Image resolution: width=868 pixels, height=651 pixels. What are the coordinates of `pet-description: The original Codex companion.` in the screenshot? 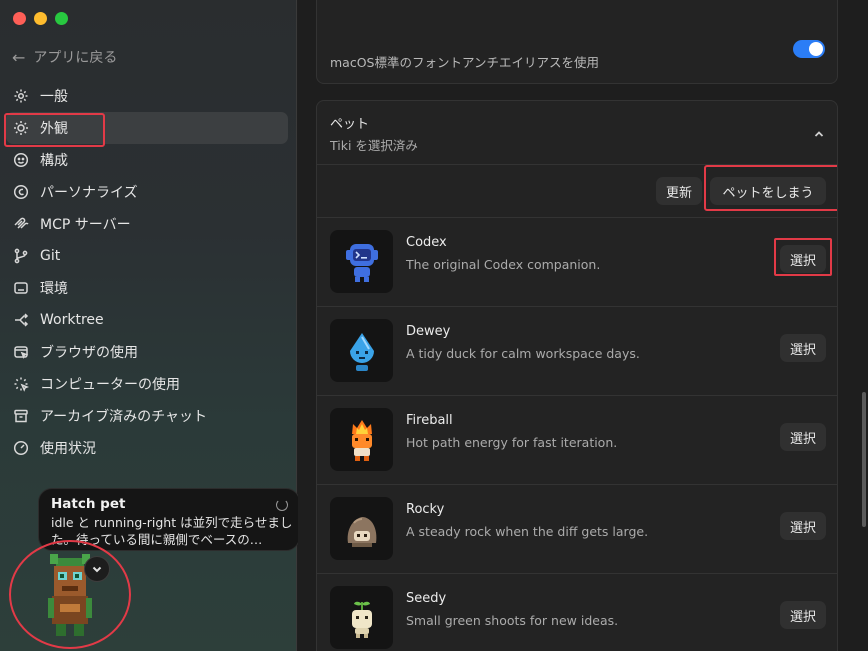 It's located at (503, 264).